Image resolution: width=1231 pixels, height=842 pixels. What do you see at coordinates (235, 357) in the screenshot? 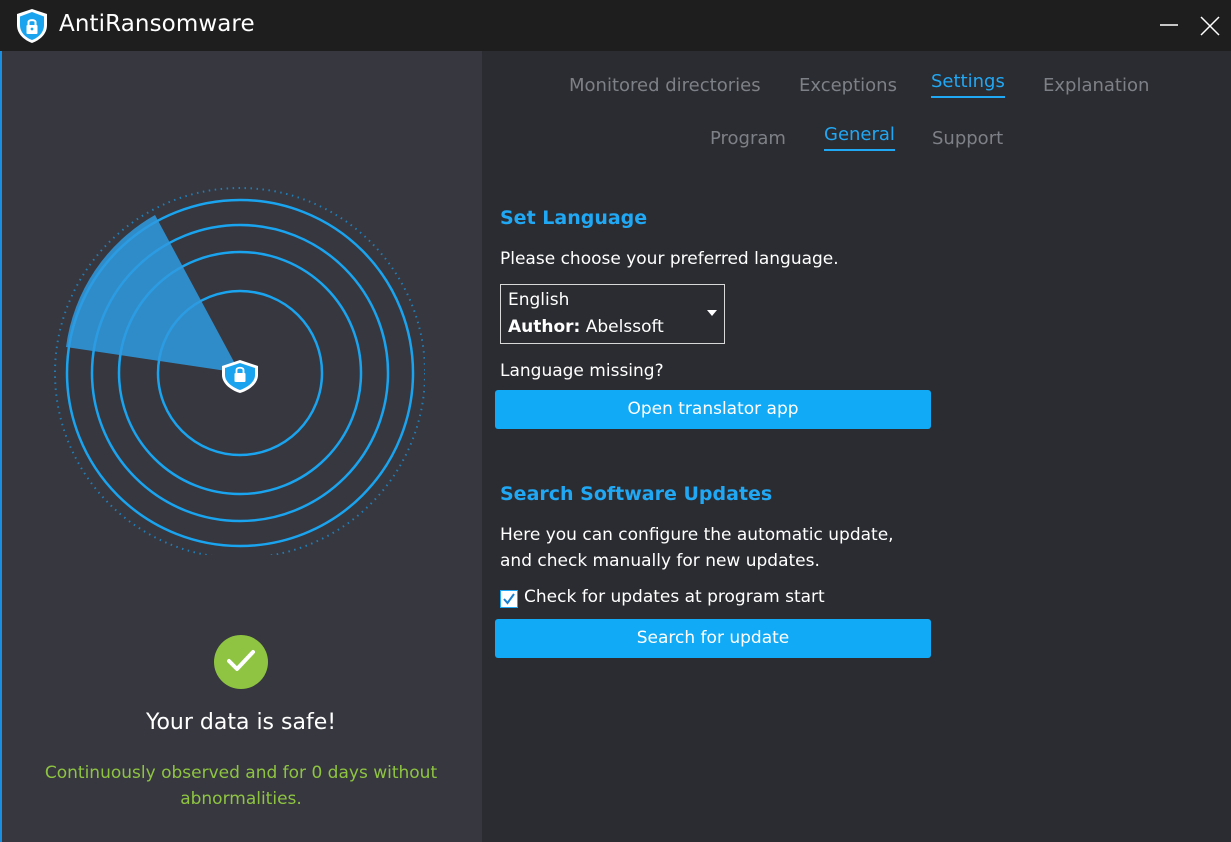
I see `radar-graphic` at bounding box center [235, 357].